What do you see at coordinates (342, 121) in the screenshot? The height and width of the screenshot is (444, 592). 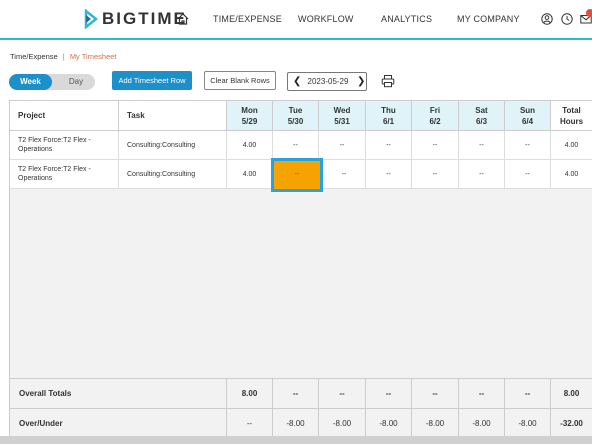 I see `header-day-date: 5/31` at bounding box center [342, 121].